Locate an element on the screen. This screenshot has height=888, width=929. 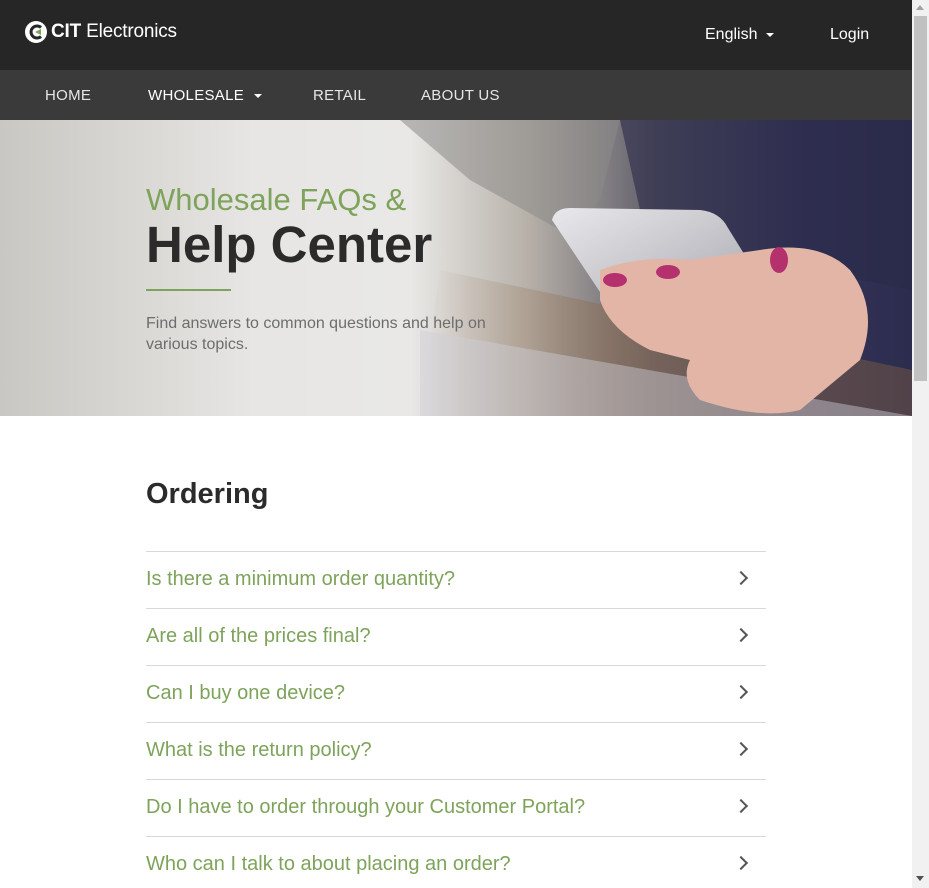
nav-item-about-us: ABOUT US is located at coordinates (460, 95).